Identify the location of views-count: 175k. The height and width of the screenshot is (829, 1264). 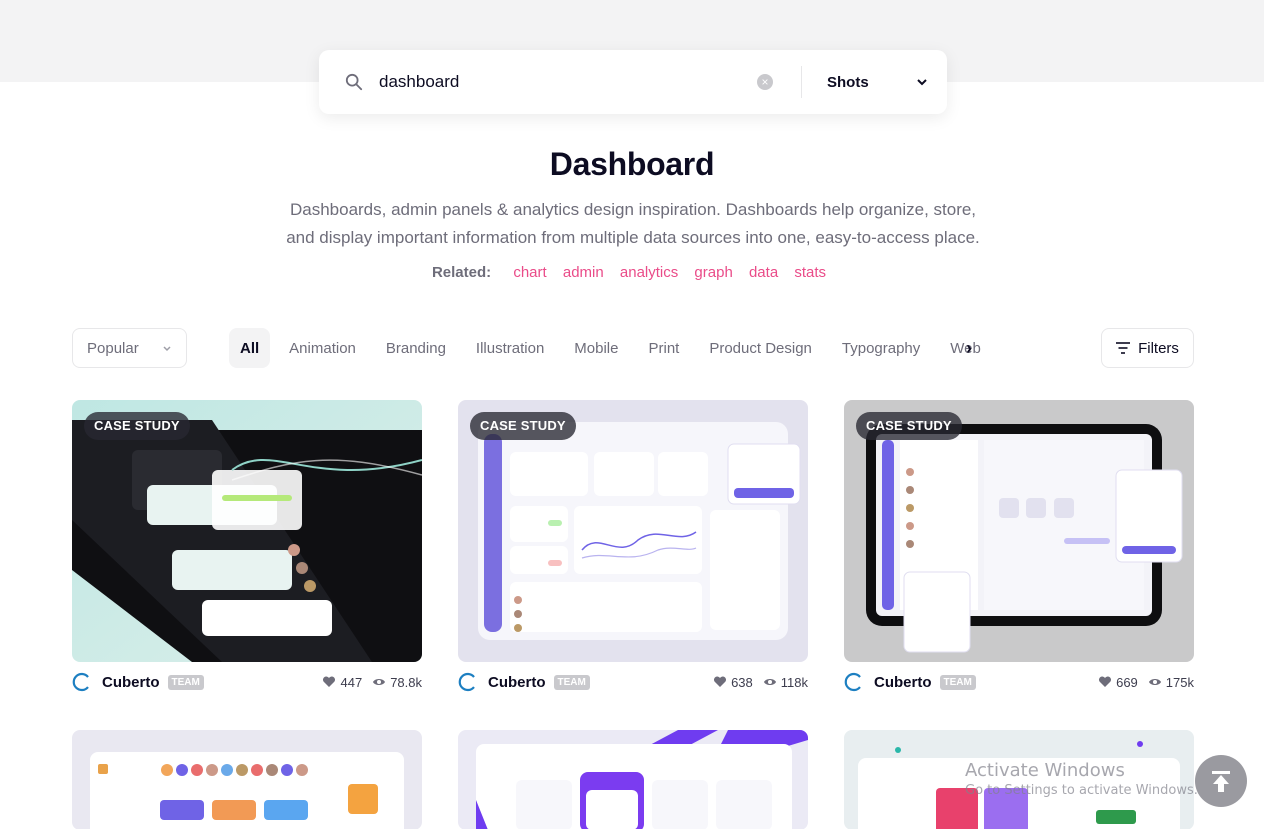
(1179, 682).